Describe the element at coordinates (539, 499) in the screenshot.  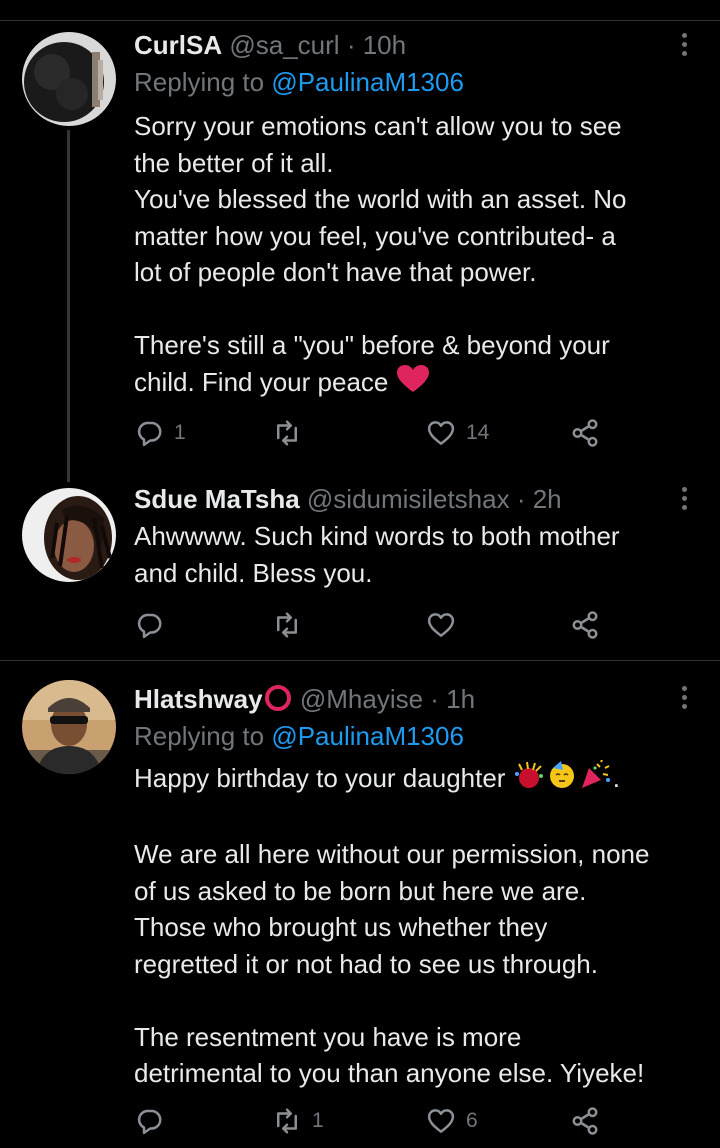
I see `timestamp: · 2h` at that location.